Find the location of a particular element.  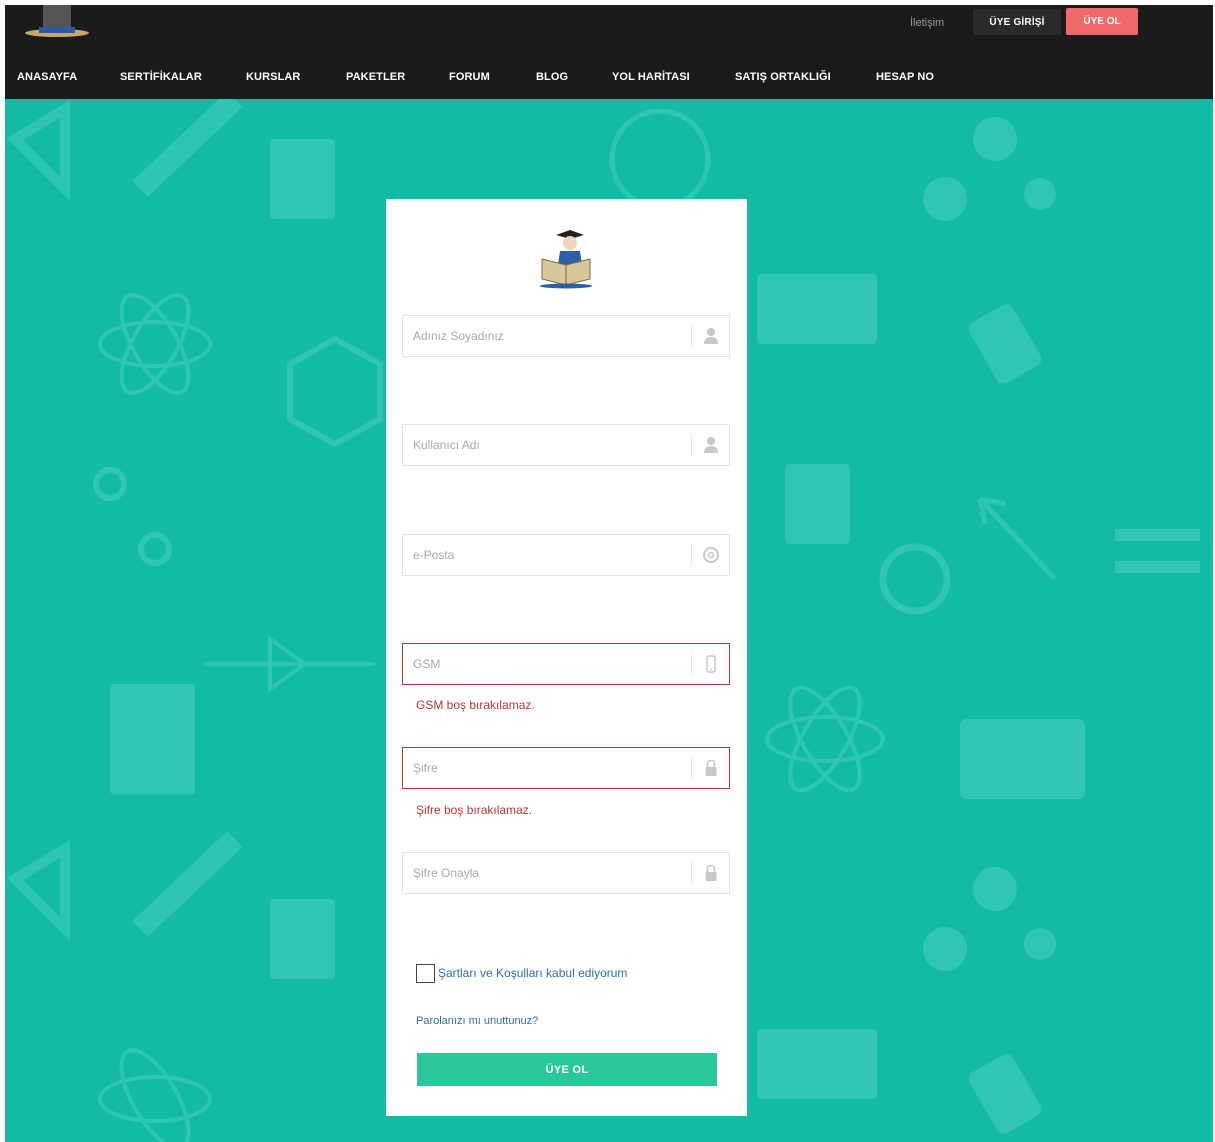

password-field is located at coordinates (566, 768).